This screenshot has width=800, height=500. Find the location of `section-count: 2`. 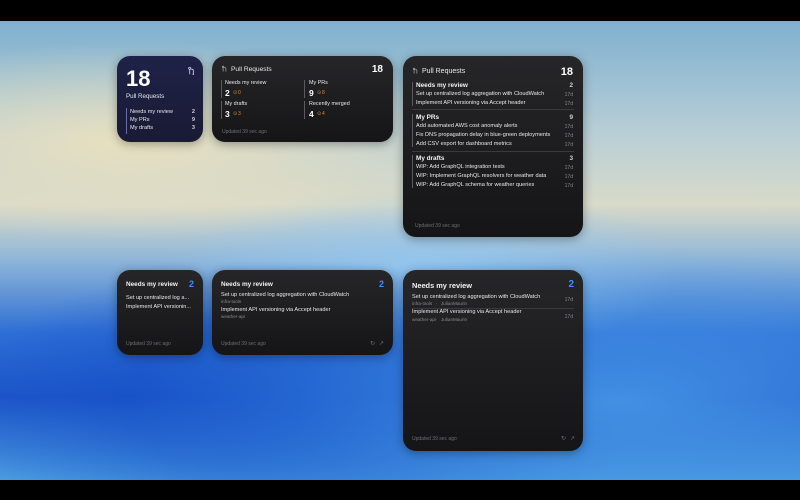

section-count: 2 is located at coordinates (571, 85).